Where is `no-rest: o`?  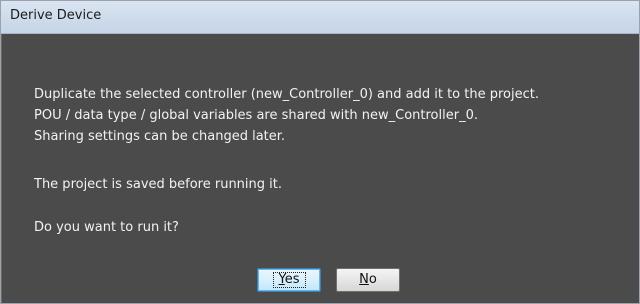 no-rest: o is located at coordinates (372, 279).